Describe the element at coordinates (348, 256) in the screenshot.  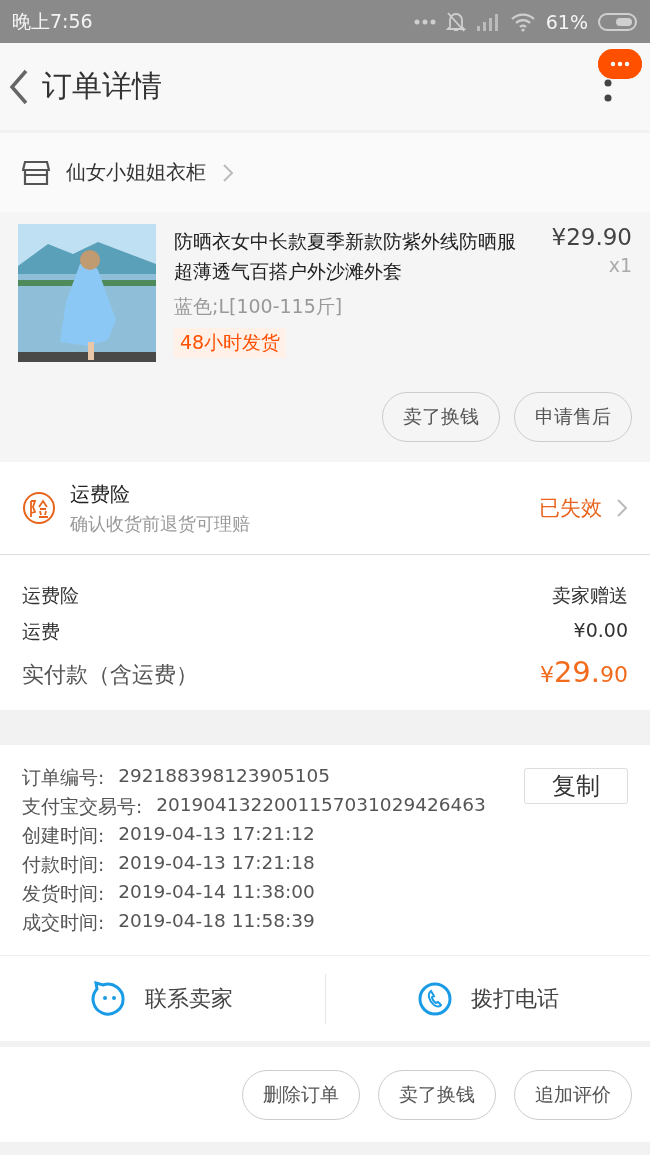
I see `product-title: 防晒衣女中长款夏季新款防紫外线防晒服超薄透气百搭户外沙滩外套` at that location.